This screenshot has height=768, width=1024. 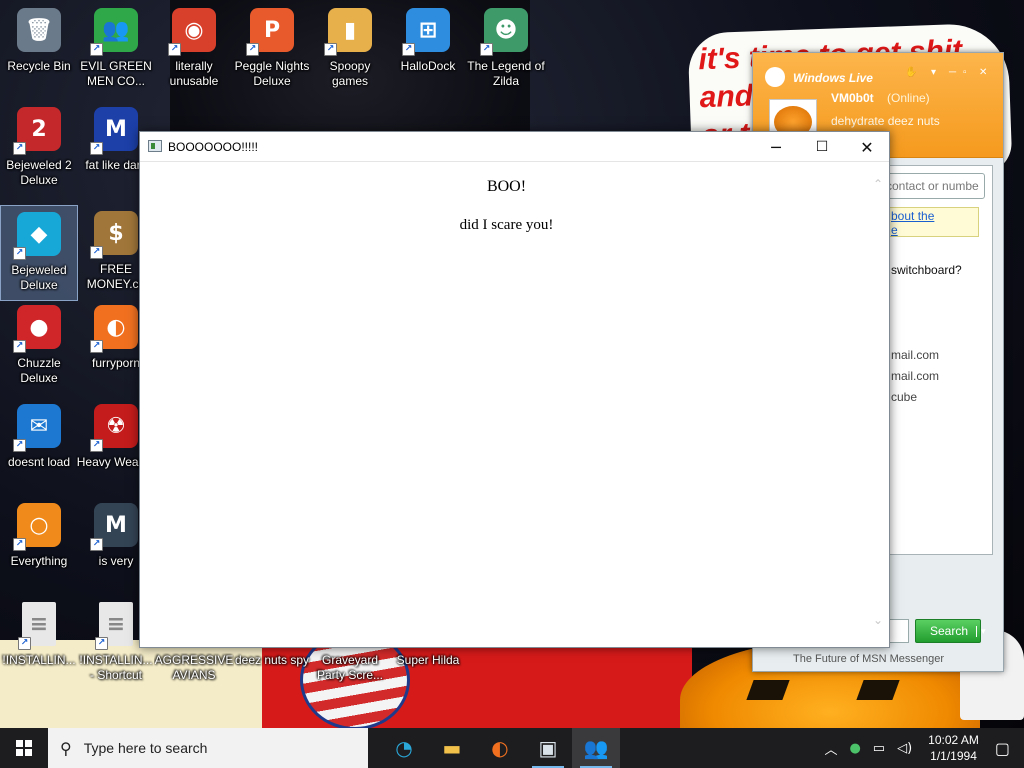 I want to click on chevron-up-icon: ︿, so click(x=830, y=748).